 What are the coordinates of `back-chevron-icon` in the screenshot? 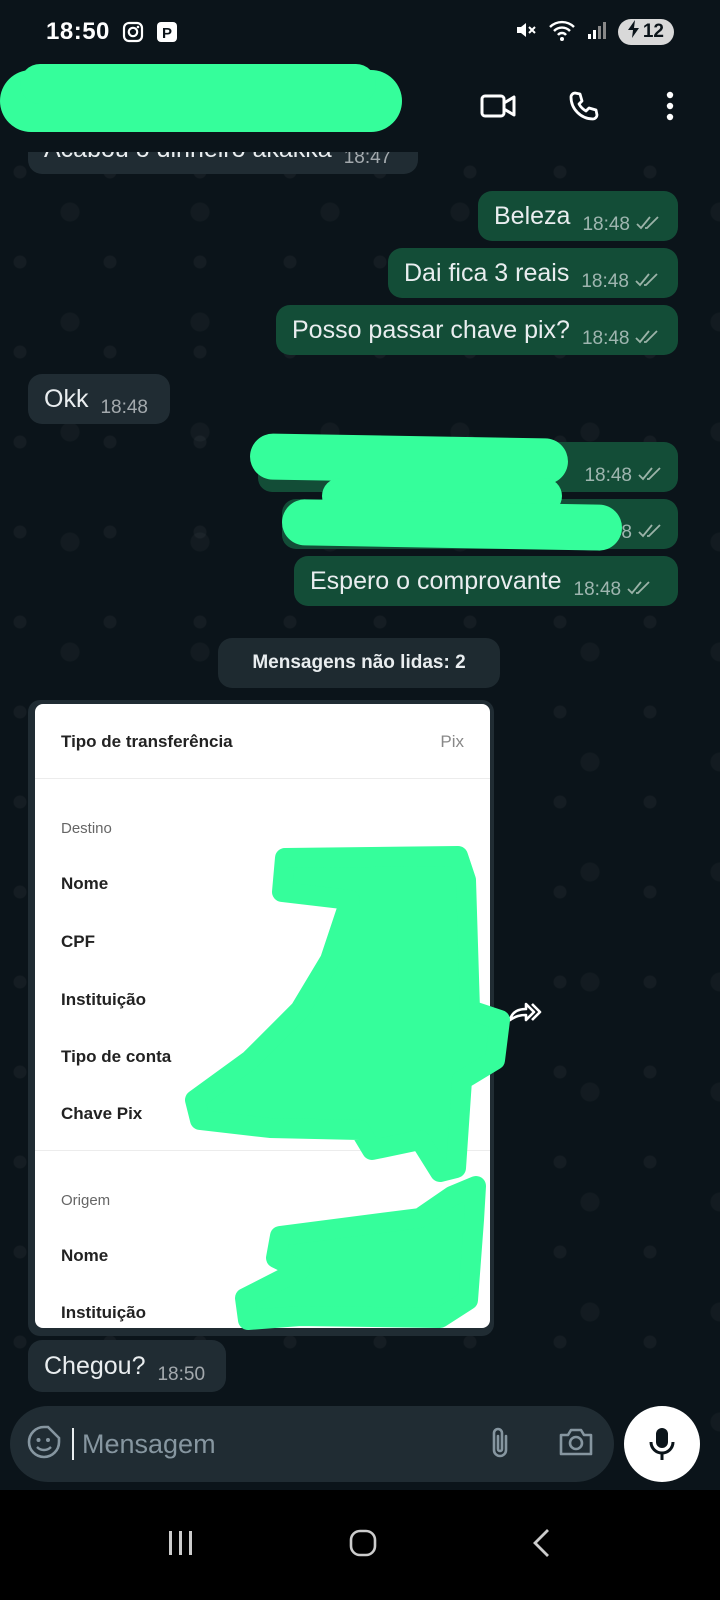 It's located at (541, 1542).